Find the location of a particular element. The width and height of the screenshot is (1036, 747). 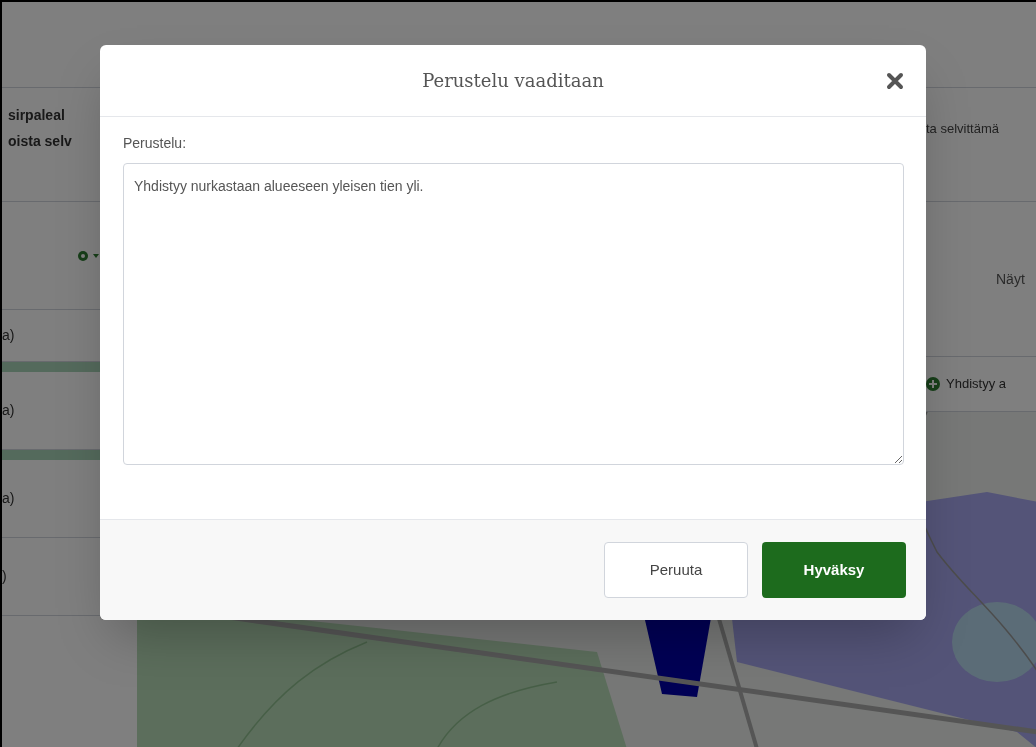

status-text: ta selvittämä is located at coordinates (962, 128).